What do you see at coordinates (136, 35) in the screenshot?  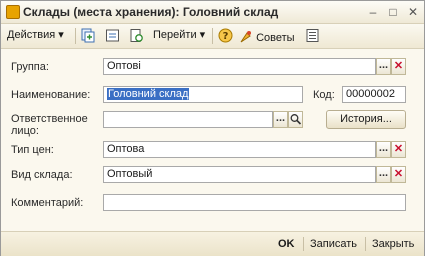 I see `refresh-icon` at bounding box center [136, 35].